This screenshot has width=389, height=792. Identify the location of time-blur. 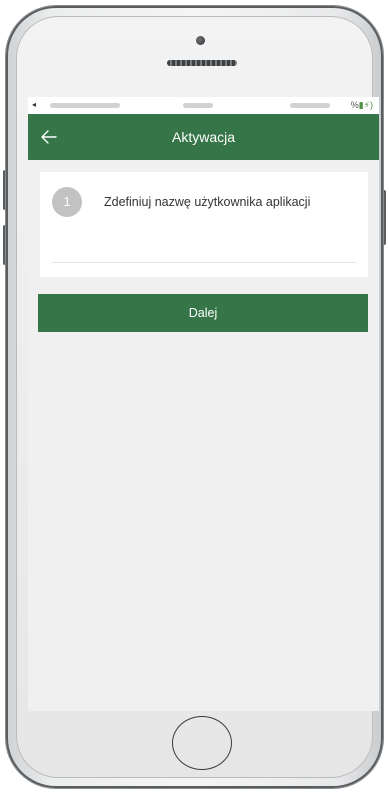
(198, 105).